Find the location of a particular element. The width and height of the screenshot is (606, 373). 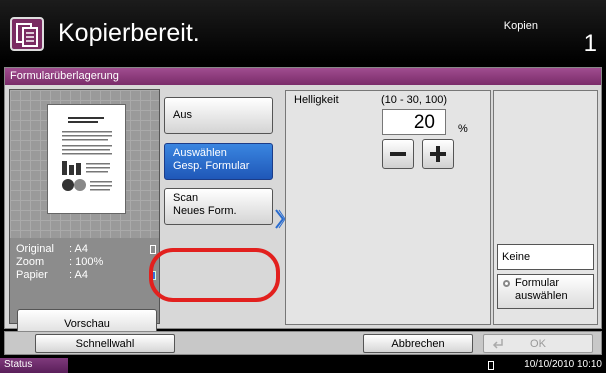

none-button: Keine is located at coordinates (545, 257).